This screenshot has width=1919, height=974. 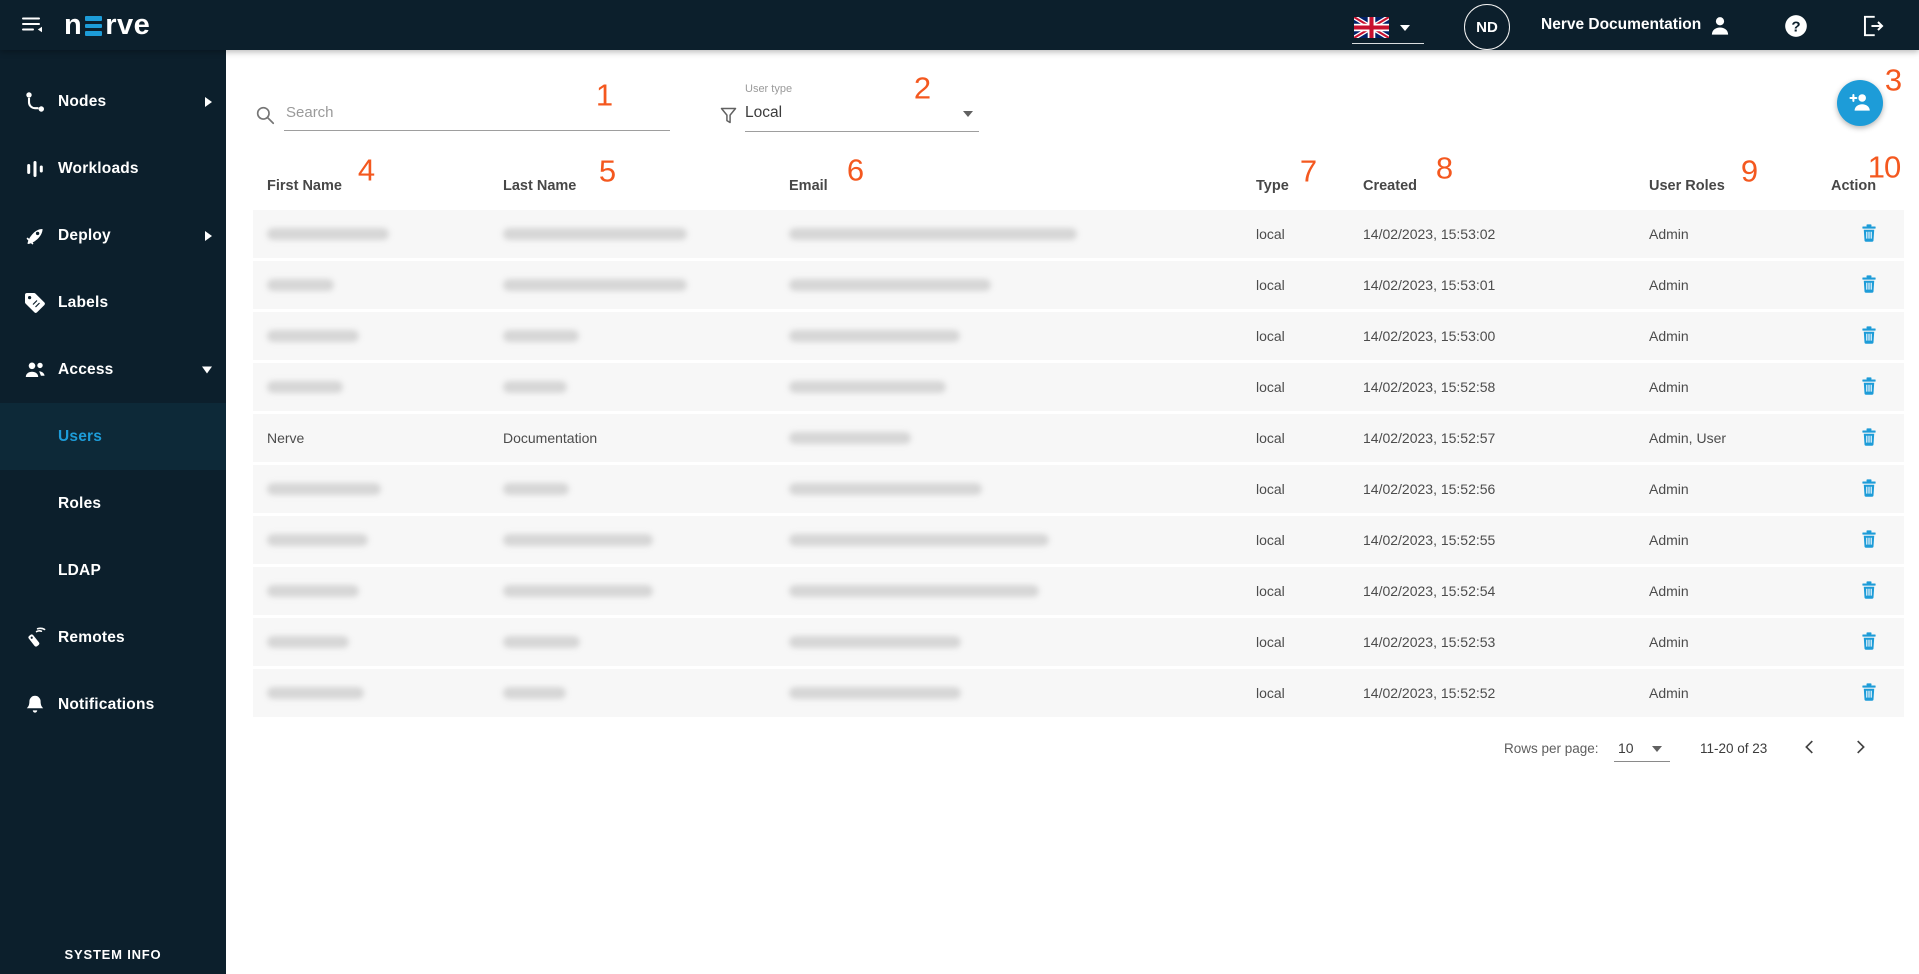 I want to click on logo-text-n: n, so click(x=73, y=24).